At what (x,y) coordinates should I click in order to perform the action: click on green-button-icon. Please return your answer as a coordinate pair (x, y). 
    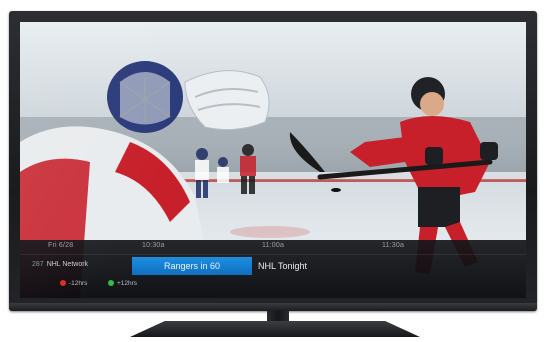
    Looking at the image, I should click on (111, 283).